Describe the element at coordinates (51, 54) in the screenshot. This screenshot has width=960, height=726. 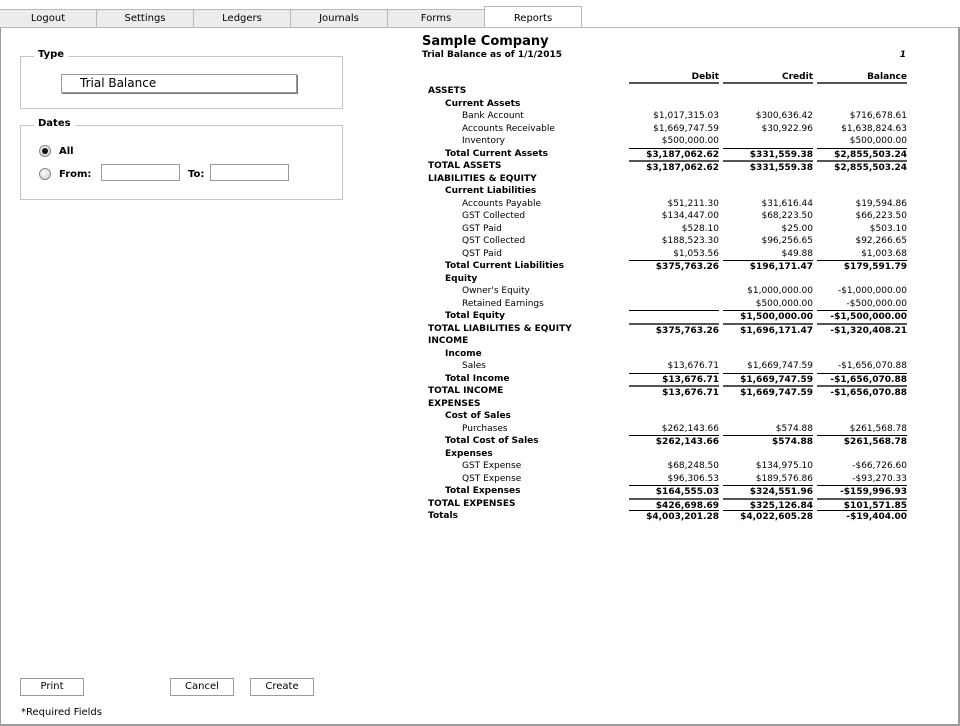
I see `type-legend: Type` at that location.